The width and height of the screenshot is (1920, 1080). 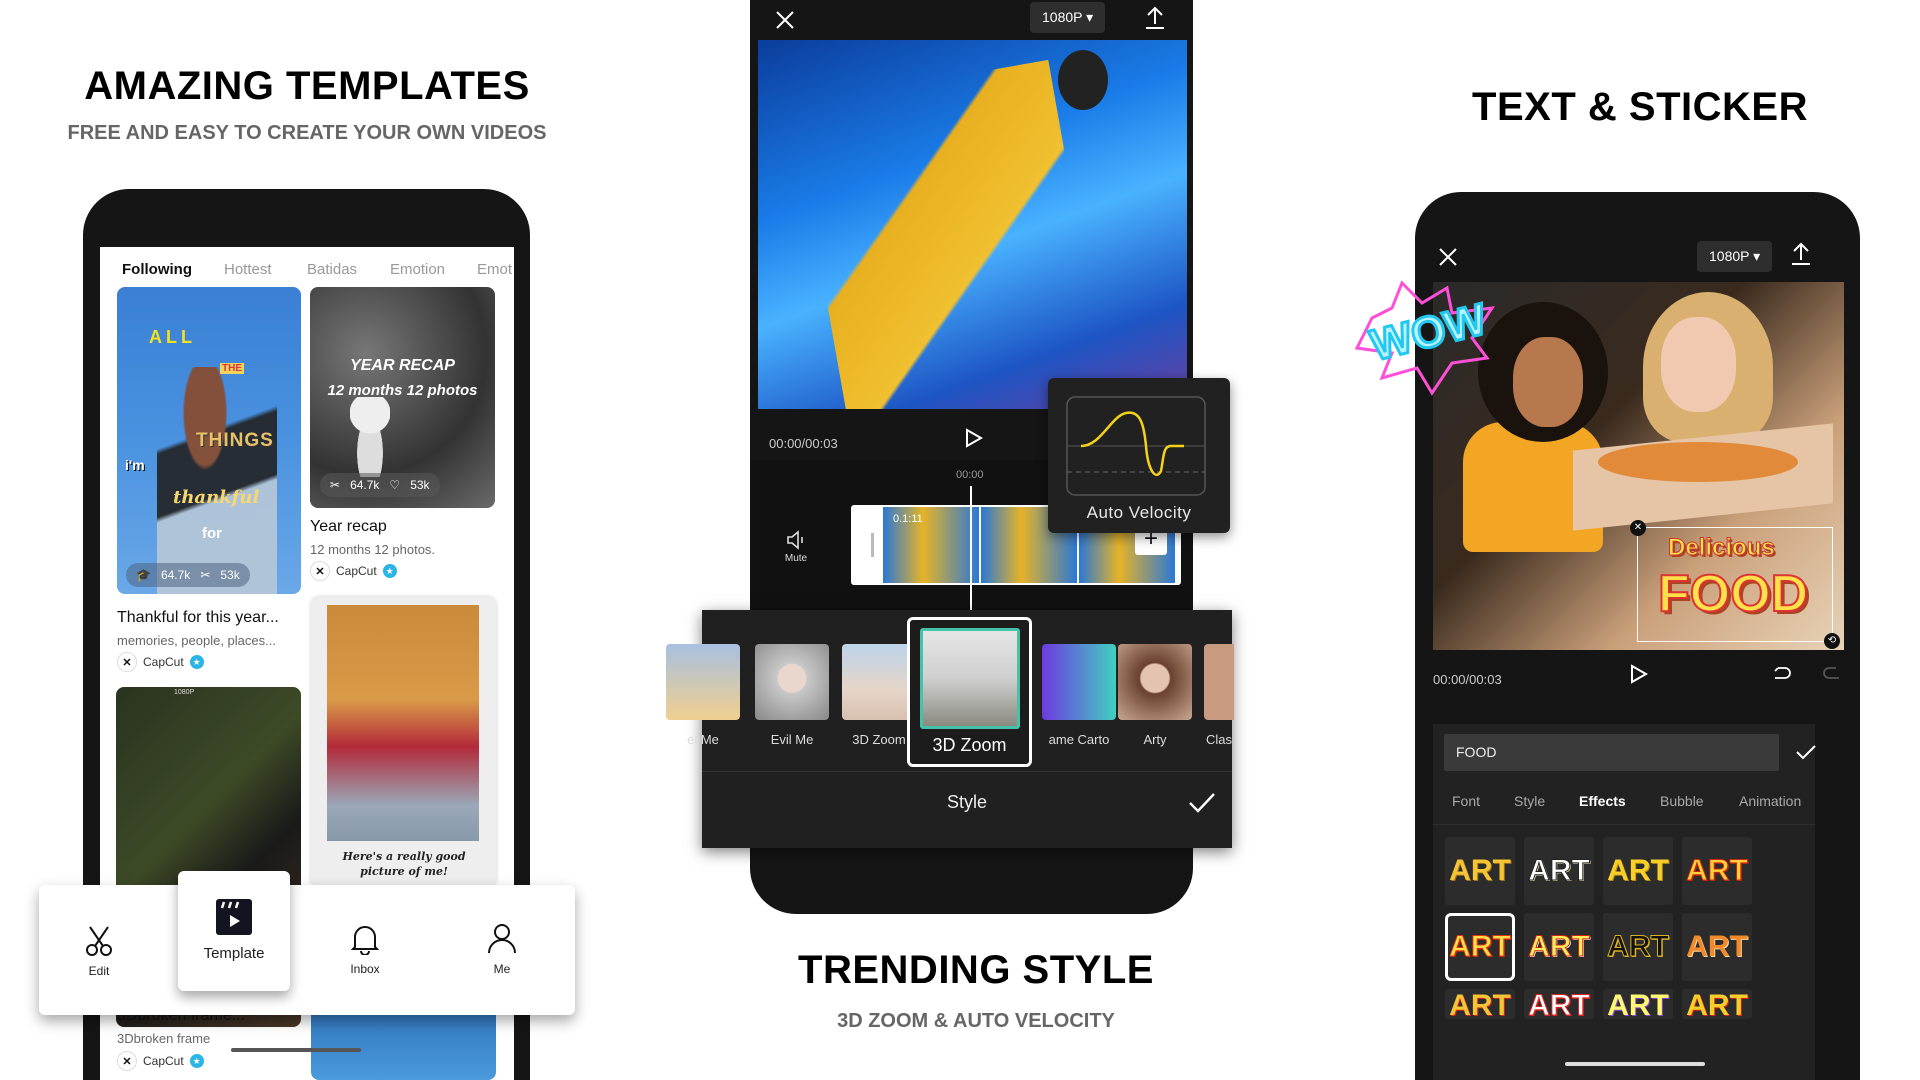 What do you see at coordinates (1782, 674) in the screenshot?
I see `undo-icon` at bounding box center [1782, 674].